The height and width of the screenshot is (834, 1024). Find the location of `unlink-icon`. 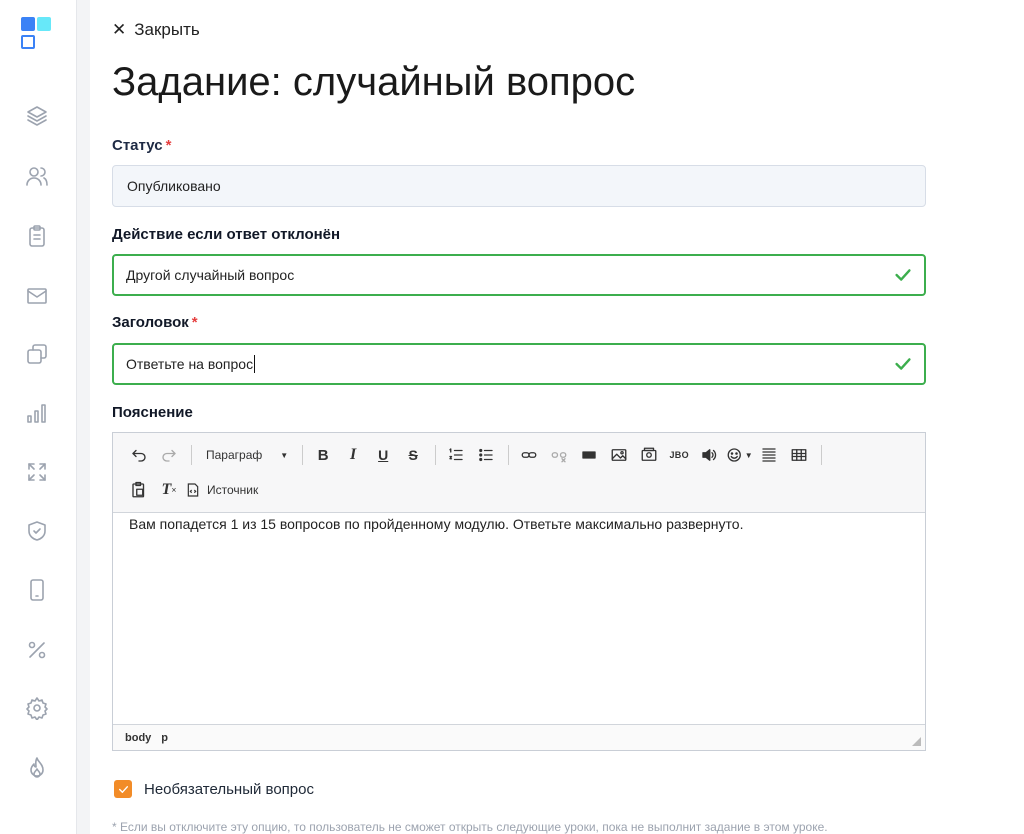

unlink-icon is located at coordinates (559, 457).